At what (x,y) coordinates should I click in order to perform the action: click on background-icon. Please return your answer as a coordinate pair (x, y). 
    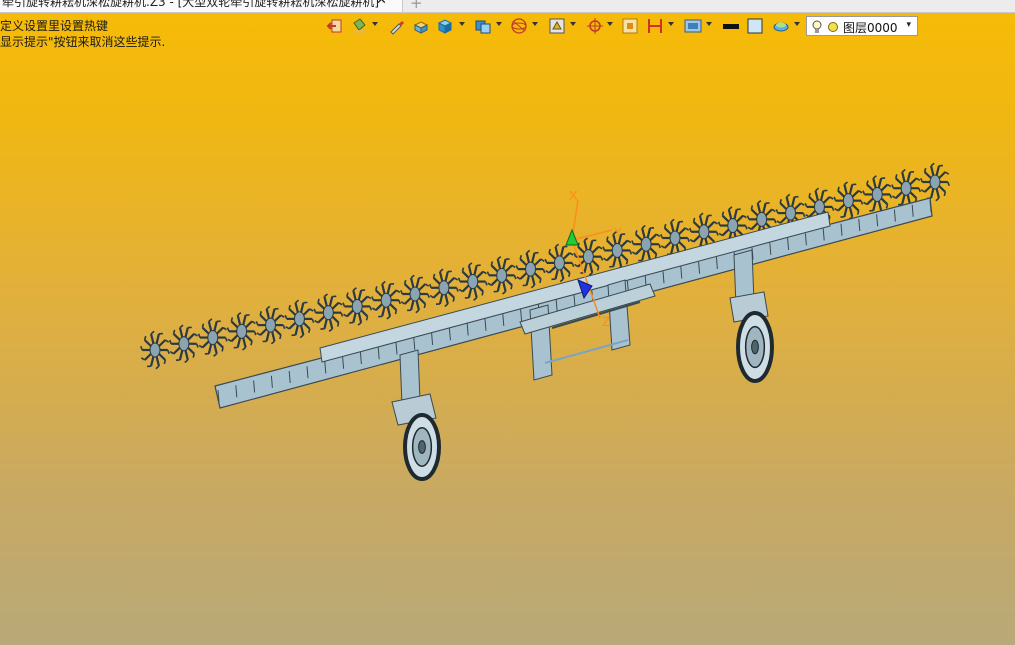
    Looking at the image, I should click on (693, 26).